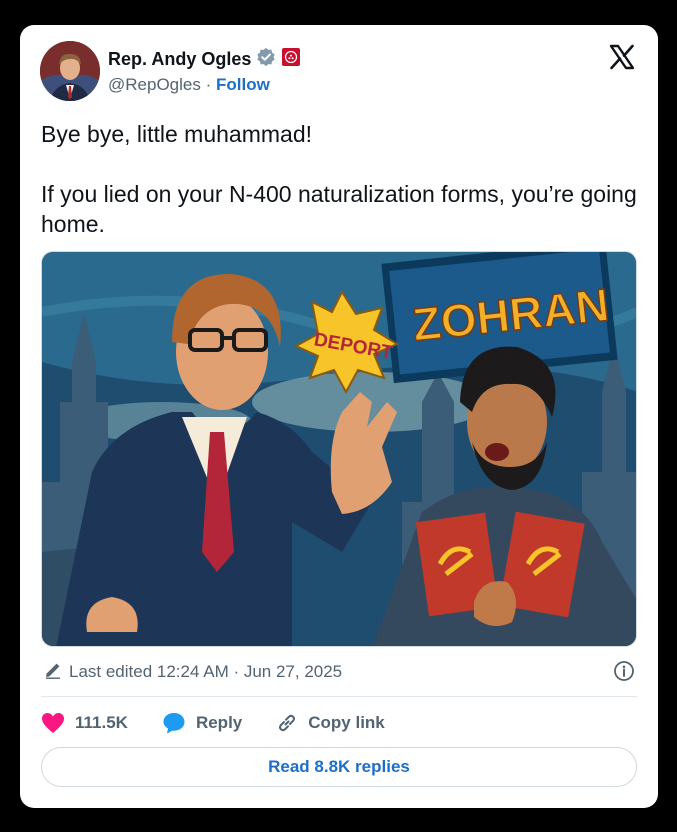 This screenshot has height=832, width=677. I want to click on avatar, so click(70, 71).